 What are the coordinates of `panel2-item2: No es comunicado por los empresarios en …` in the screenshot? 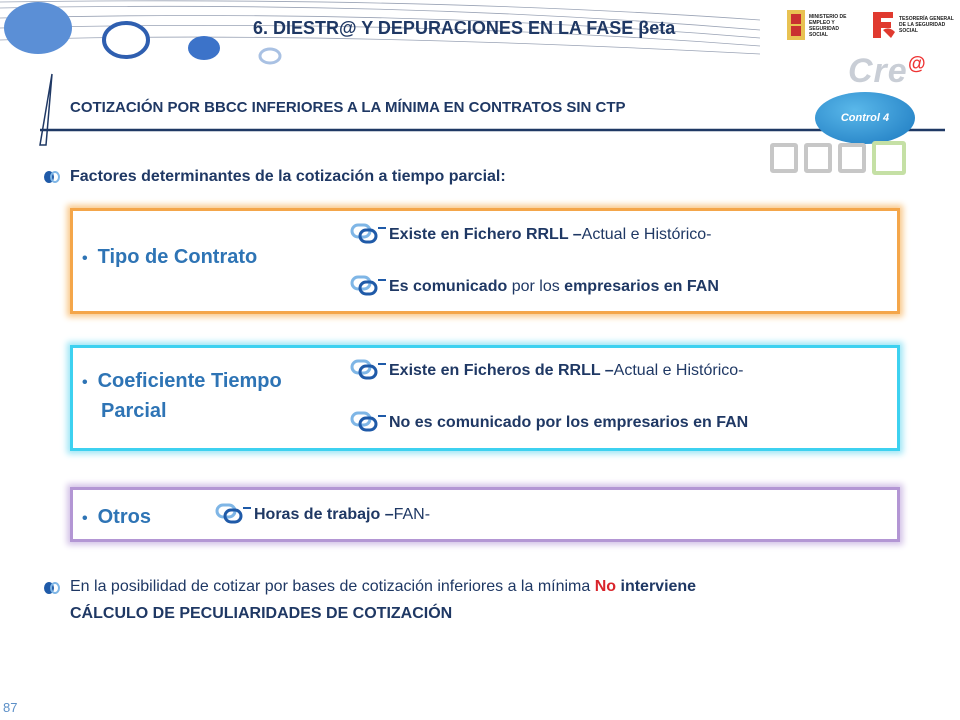 It's located at (569, 422).